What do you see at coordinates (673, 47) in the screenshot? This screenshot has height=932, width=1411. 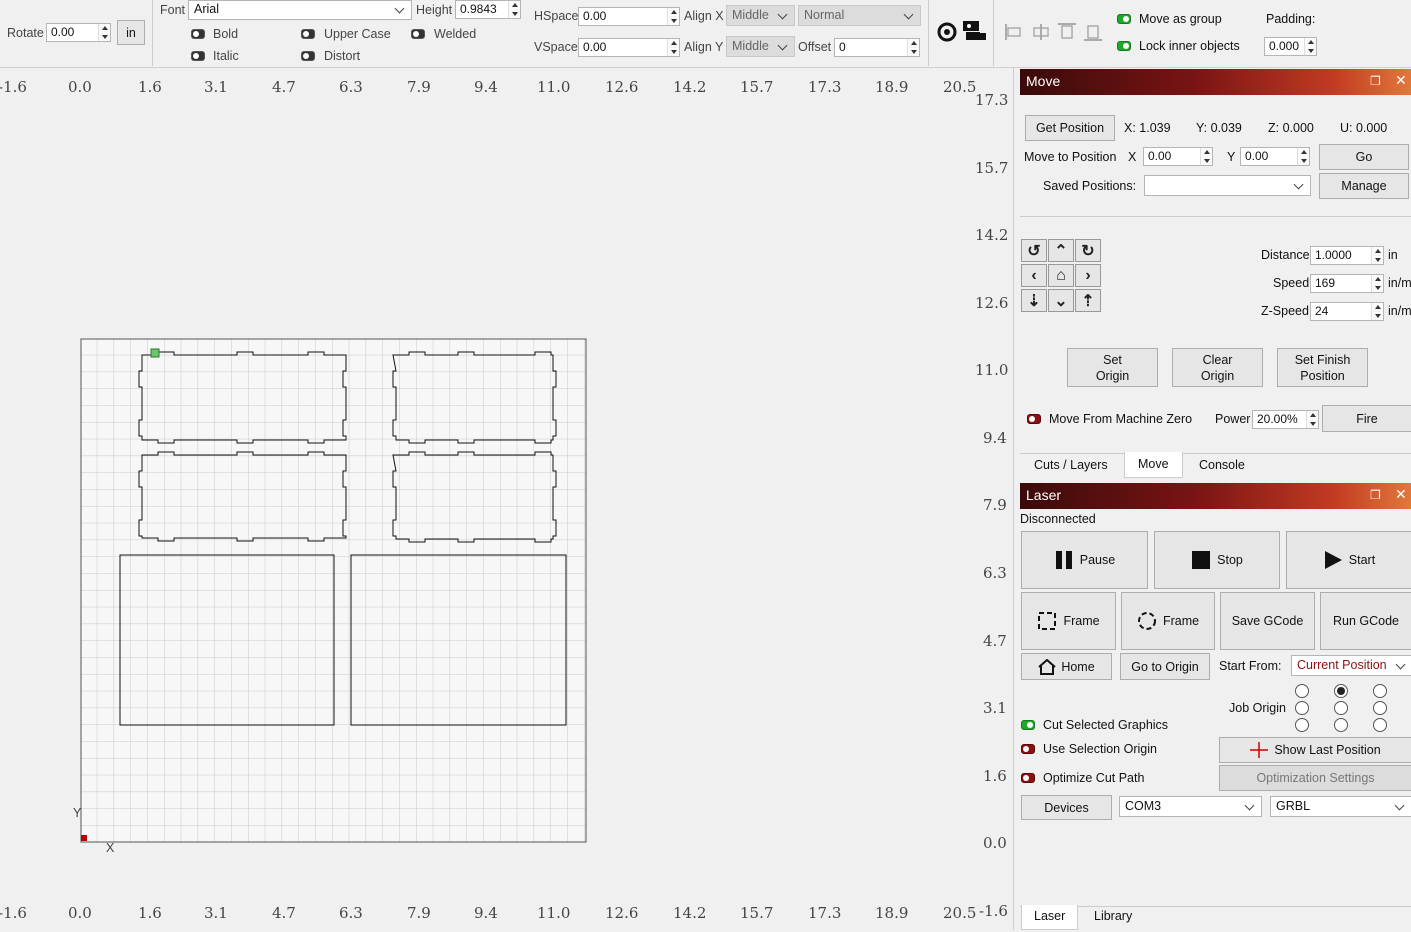 I see `vspace-spinner` at bounding box center [673, 47].